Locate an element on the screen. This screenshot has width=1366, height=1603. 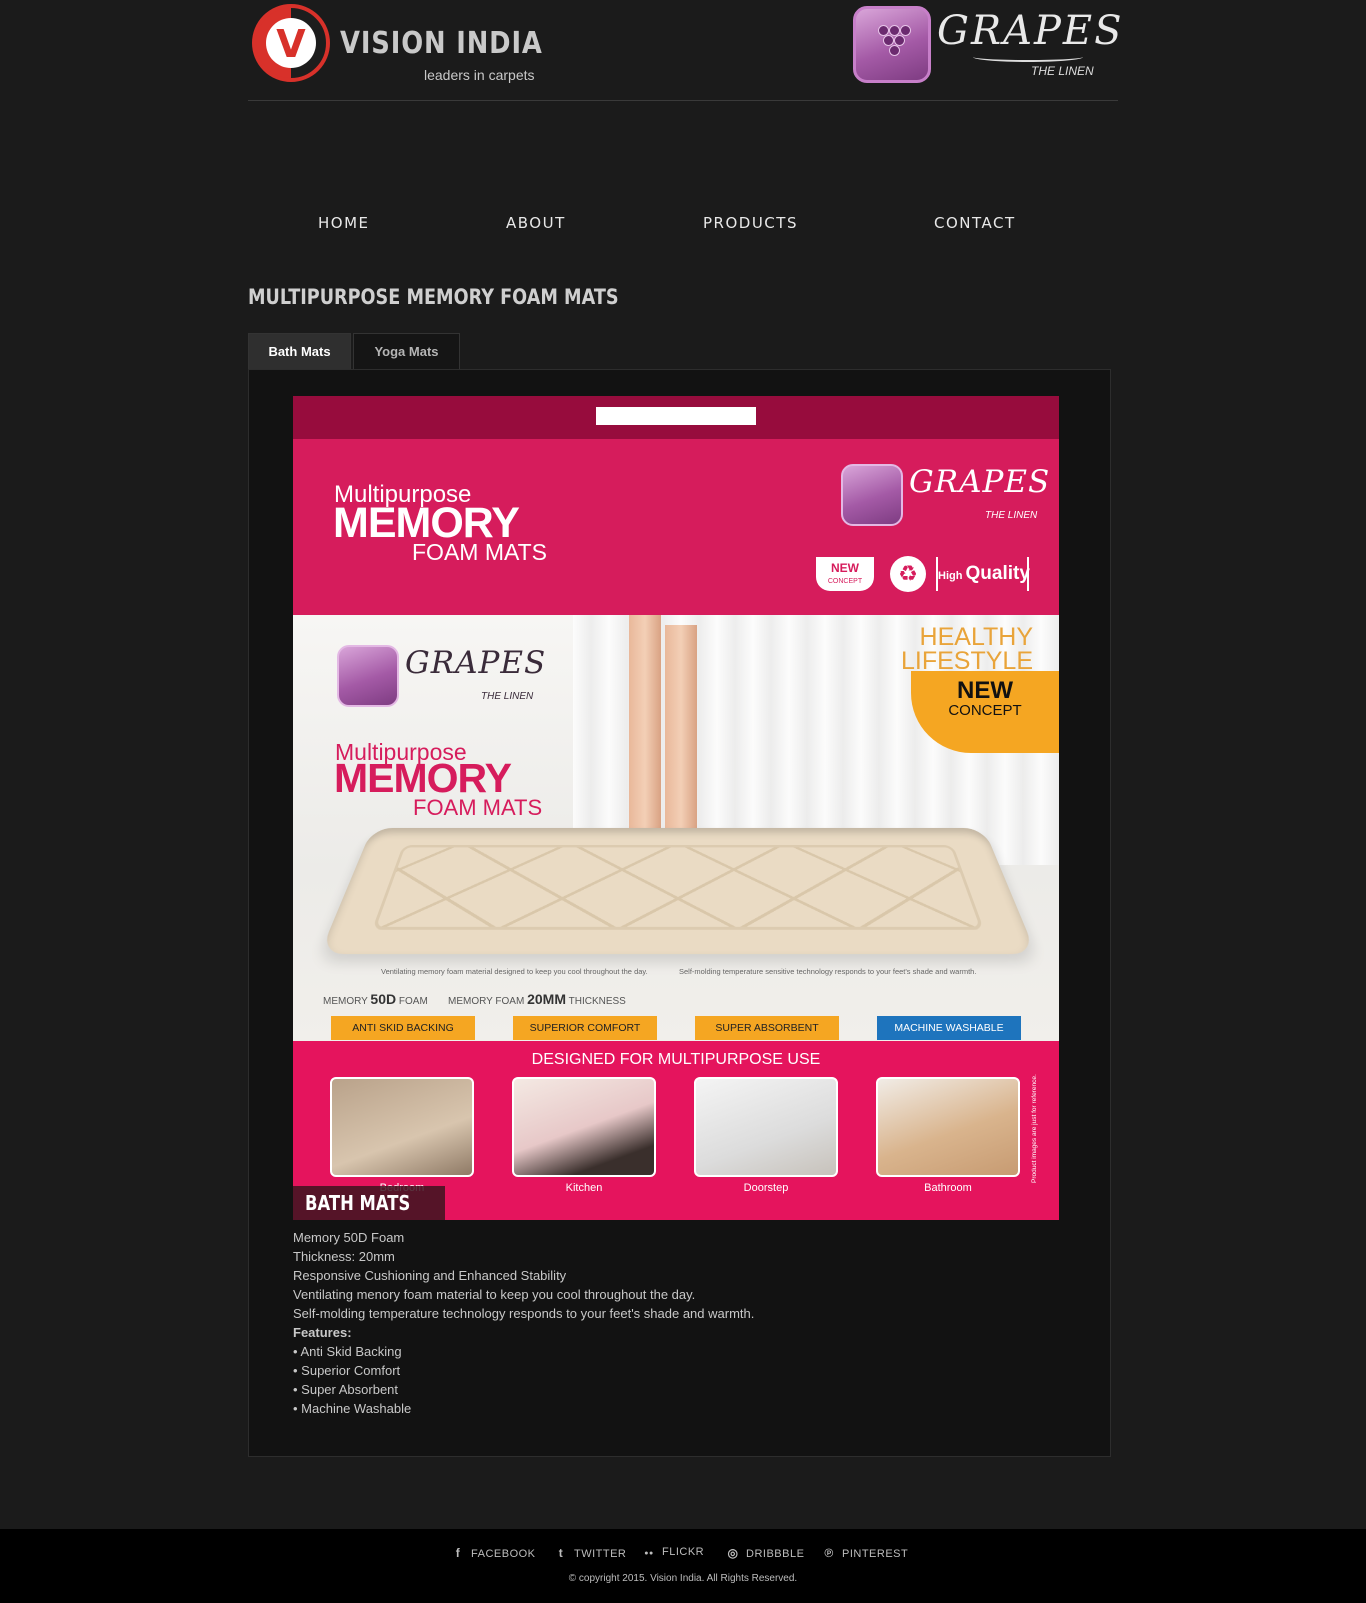
use-label-doorstep: Doorstep is located at coordinates (766, 1188).